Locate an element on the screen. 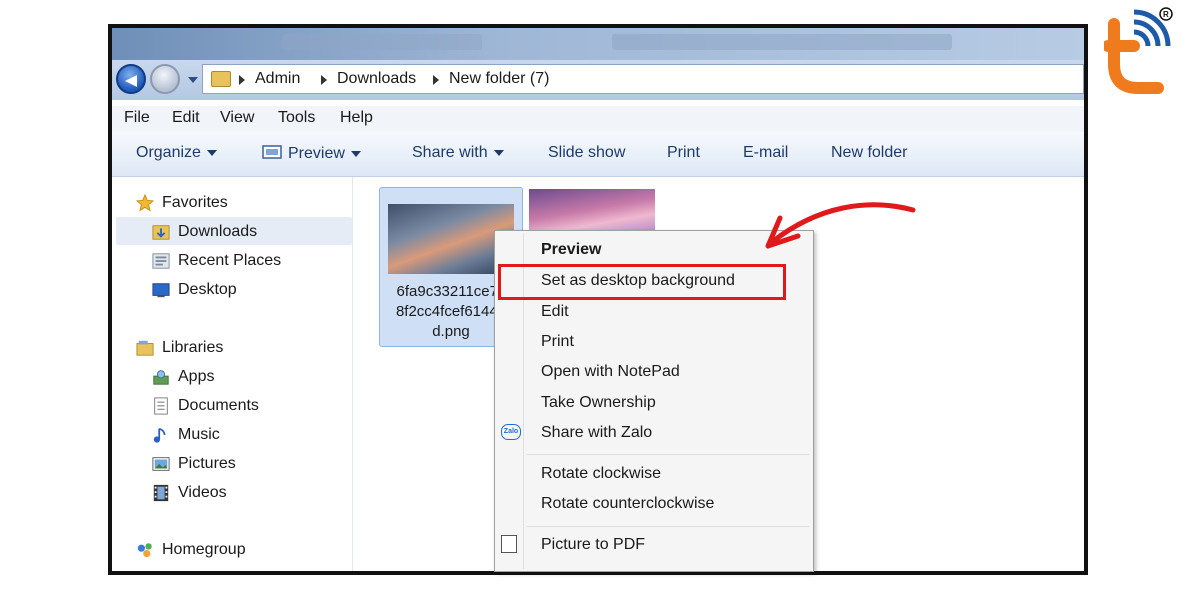 This screenshot has height=600, width=1200. menu-item-take-ownership: Take Ownership is located at coordinates (598, 403).